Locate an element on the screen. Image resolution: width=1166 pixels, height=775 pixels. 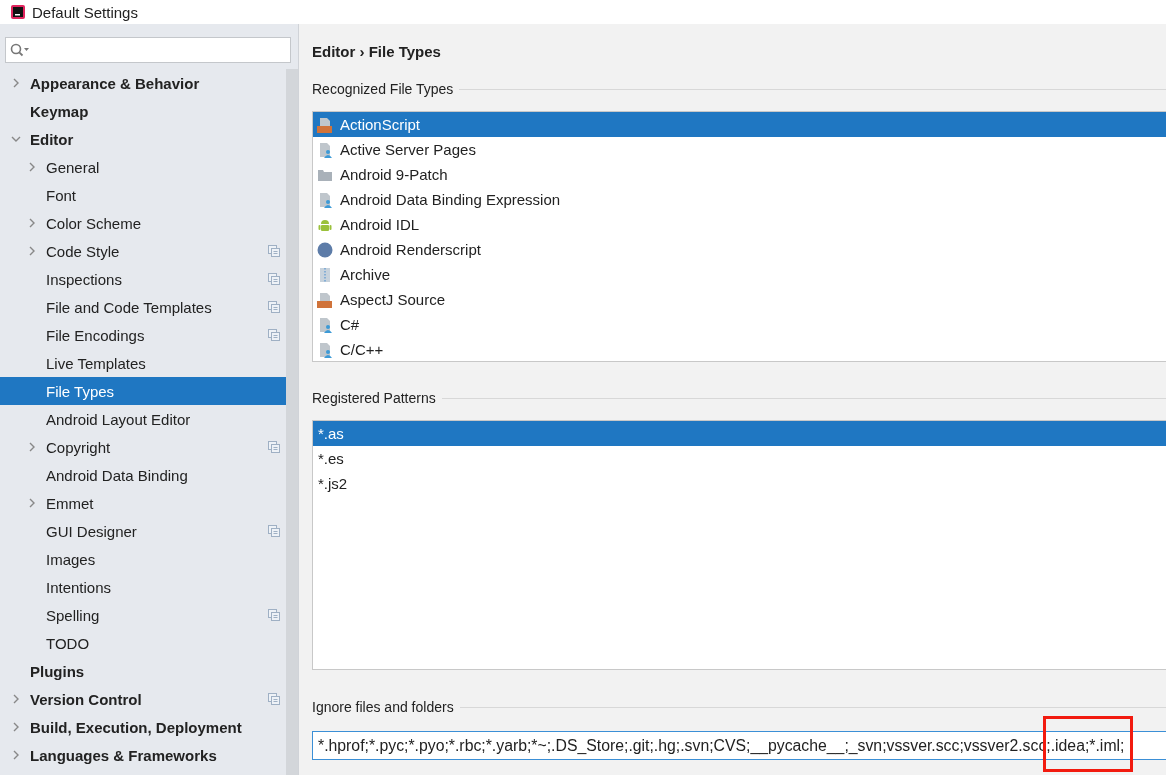
list-item: Android 9-Patch is located at coordinates (739, 174).